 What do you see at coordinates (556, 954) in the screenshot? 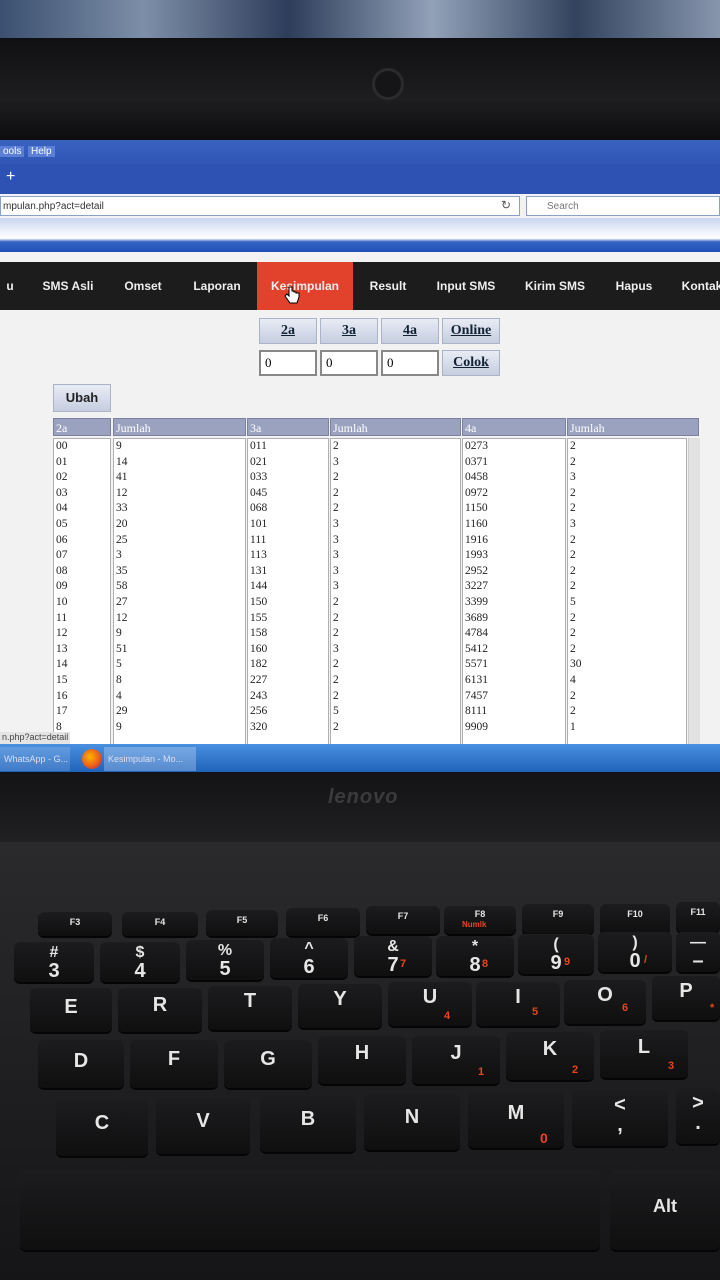
I see `key-9: (9 9` at bounding box center [556, 954].